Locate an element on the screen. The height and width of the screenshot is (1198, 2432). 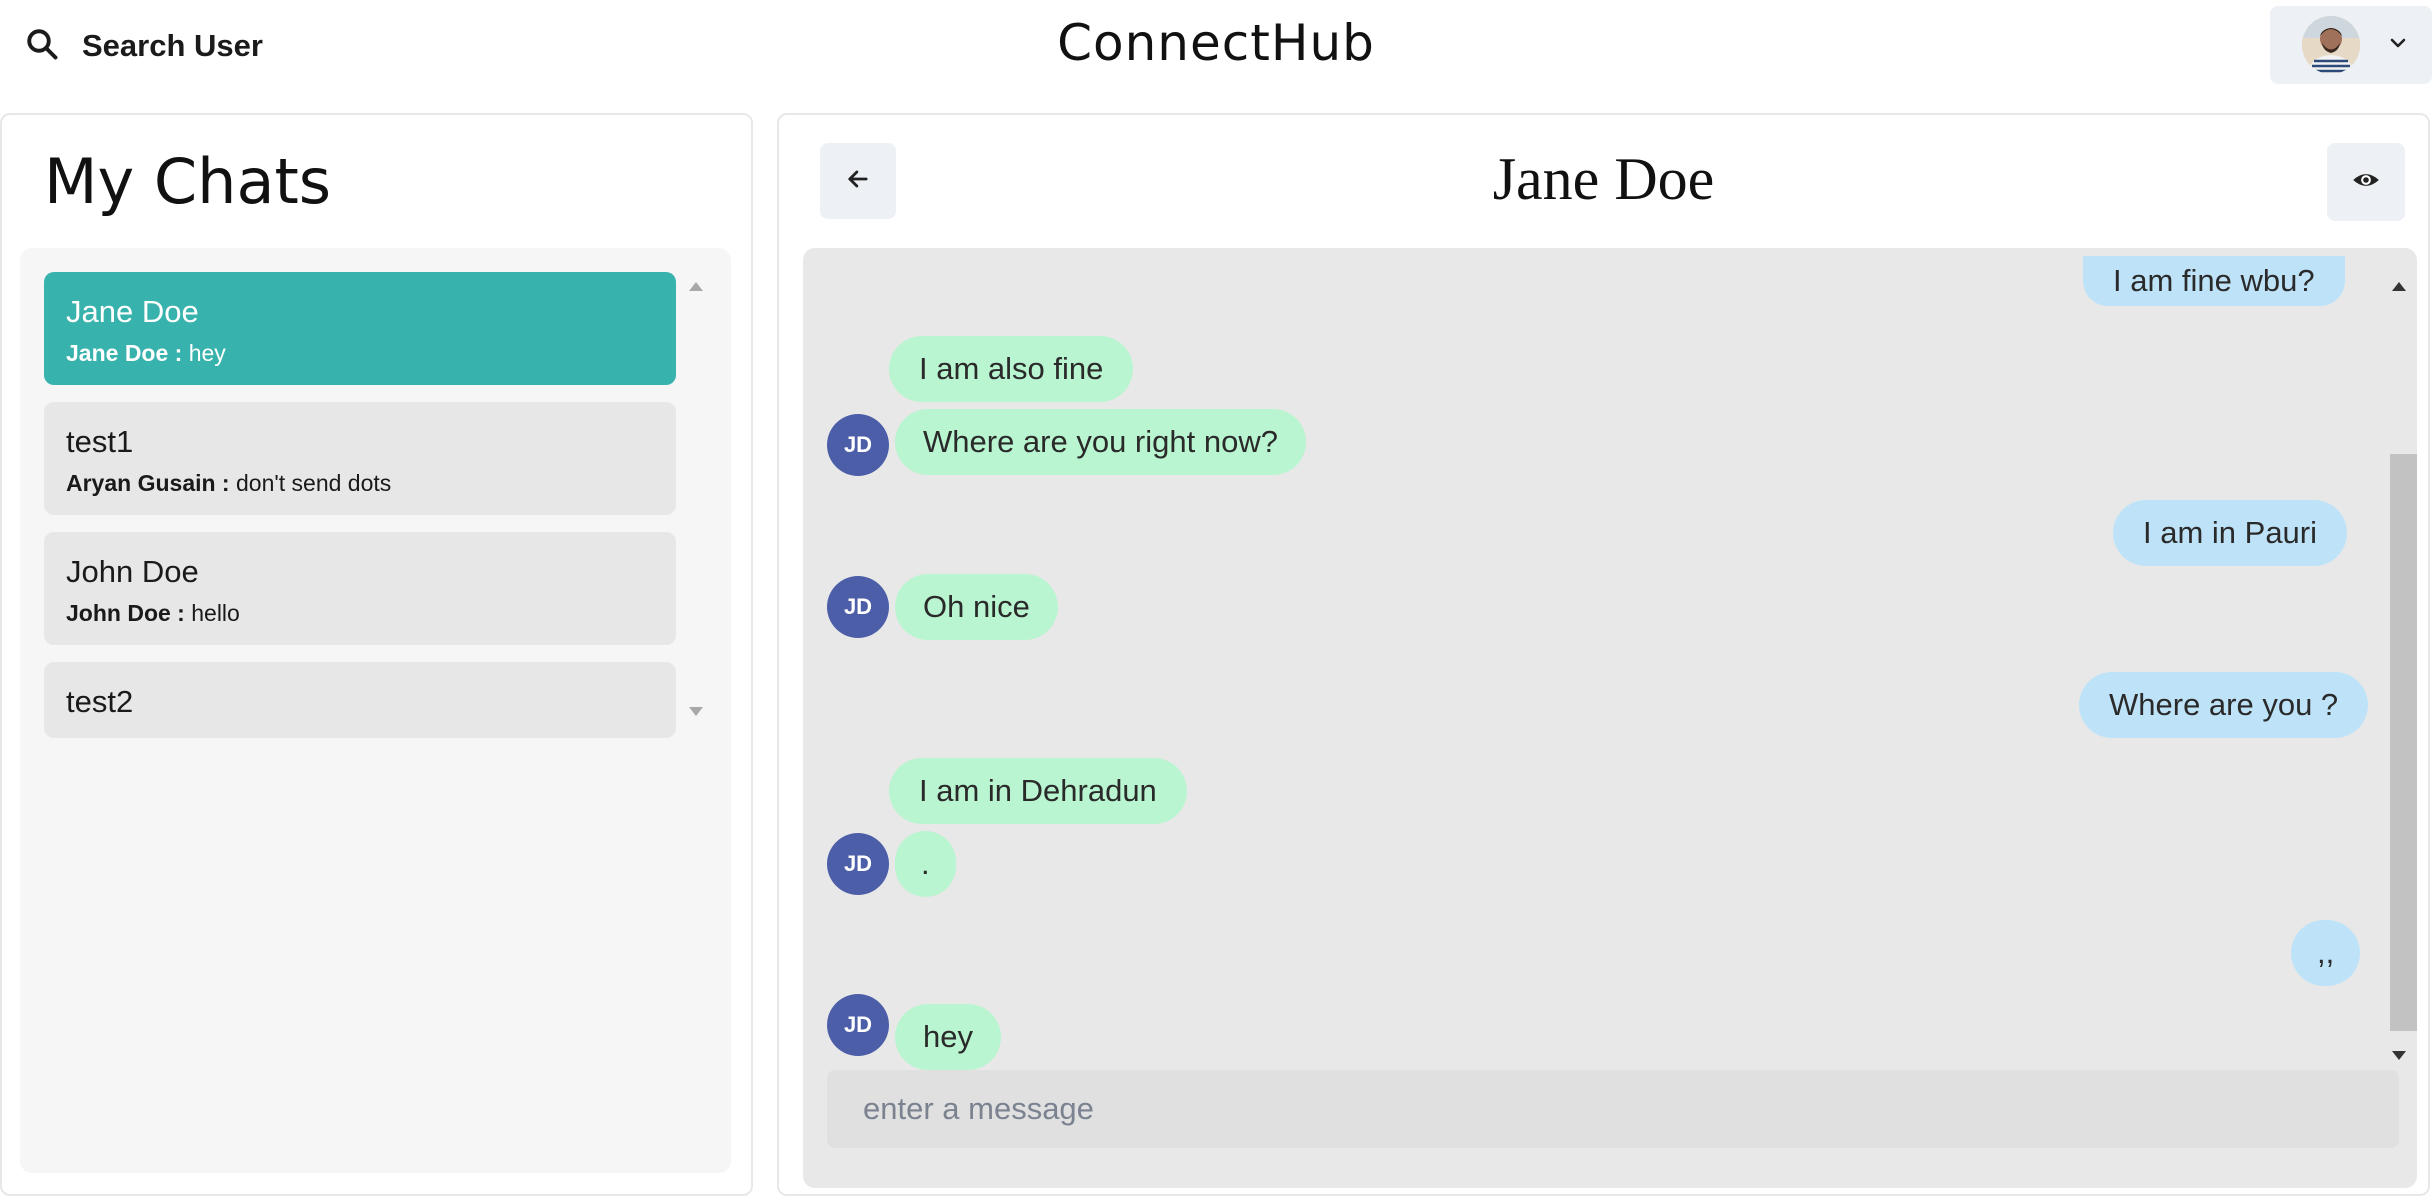
chat-name: test1 is located at coordinates (100, 441).